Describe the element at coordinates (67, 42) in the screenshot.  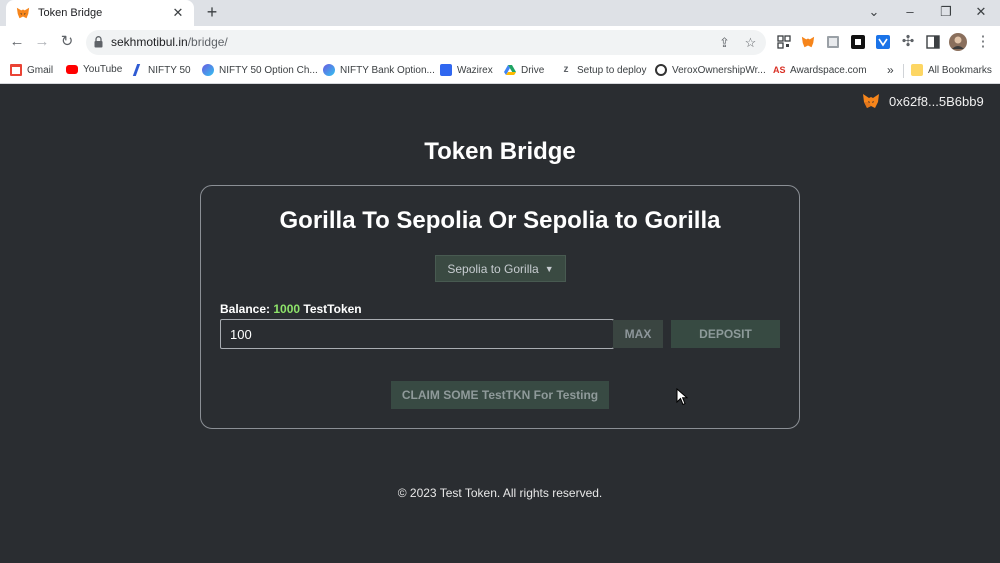
I see `reload-icon: ↻` at that location.